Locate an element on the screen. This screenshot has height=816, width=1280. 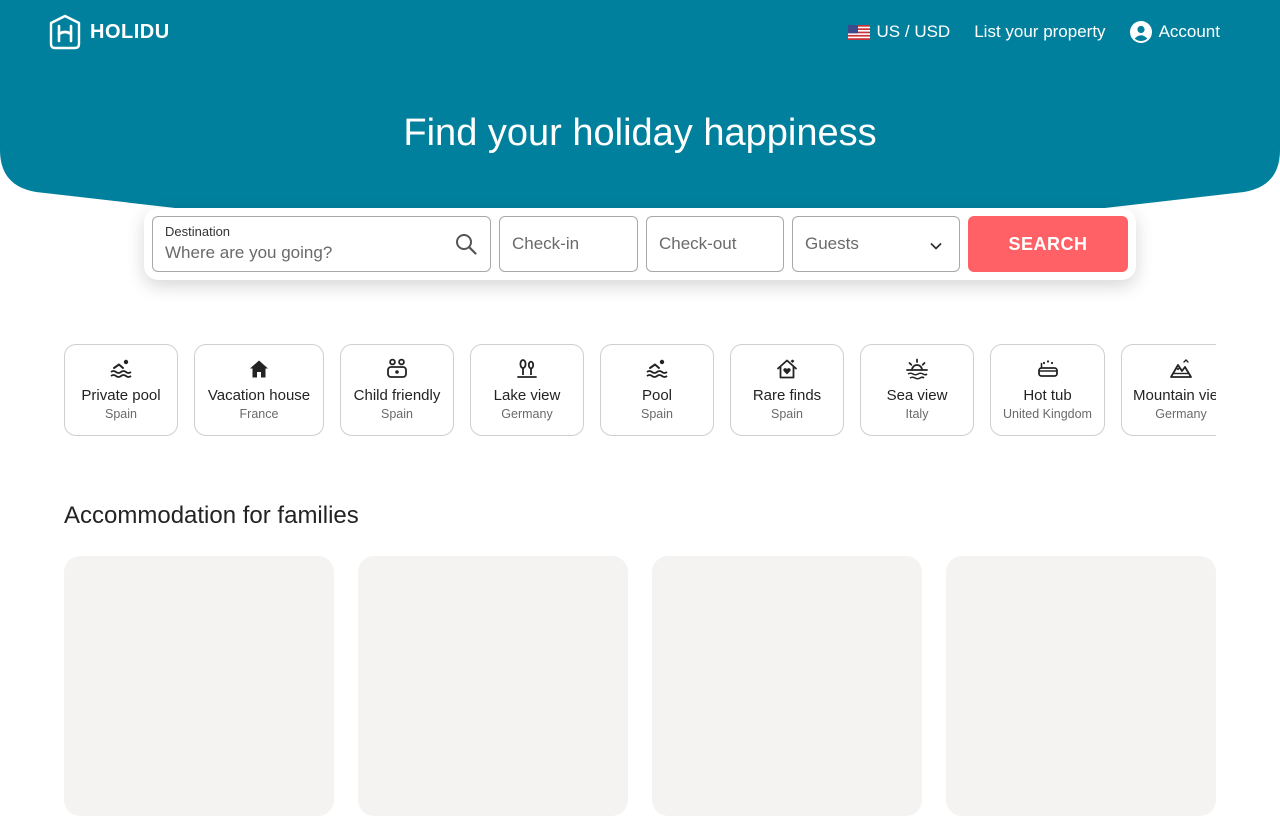
category-pool: Pool Spain is located at coordinates (657, 390).